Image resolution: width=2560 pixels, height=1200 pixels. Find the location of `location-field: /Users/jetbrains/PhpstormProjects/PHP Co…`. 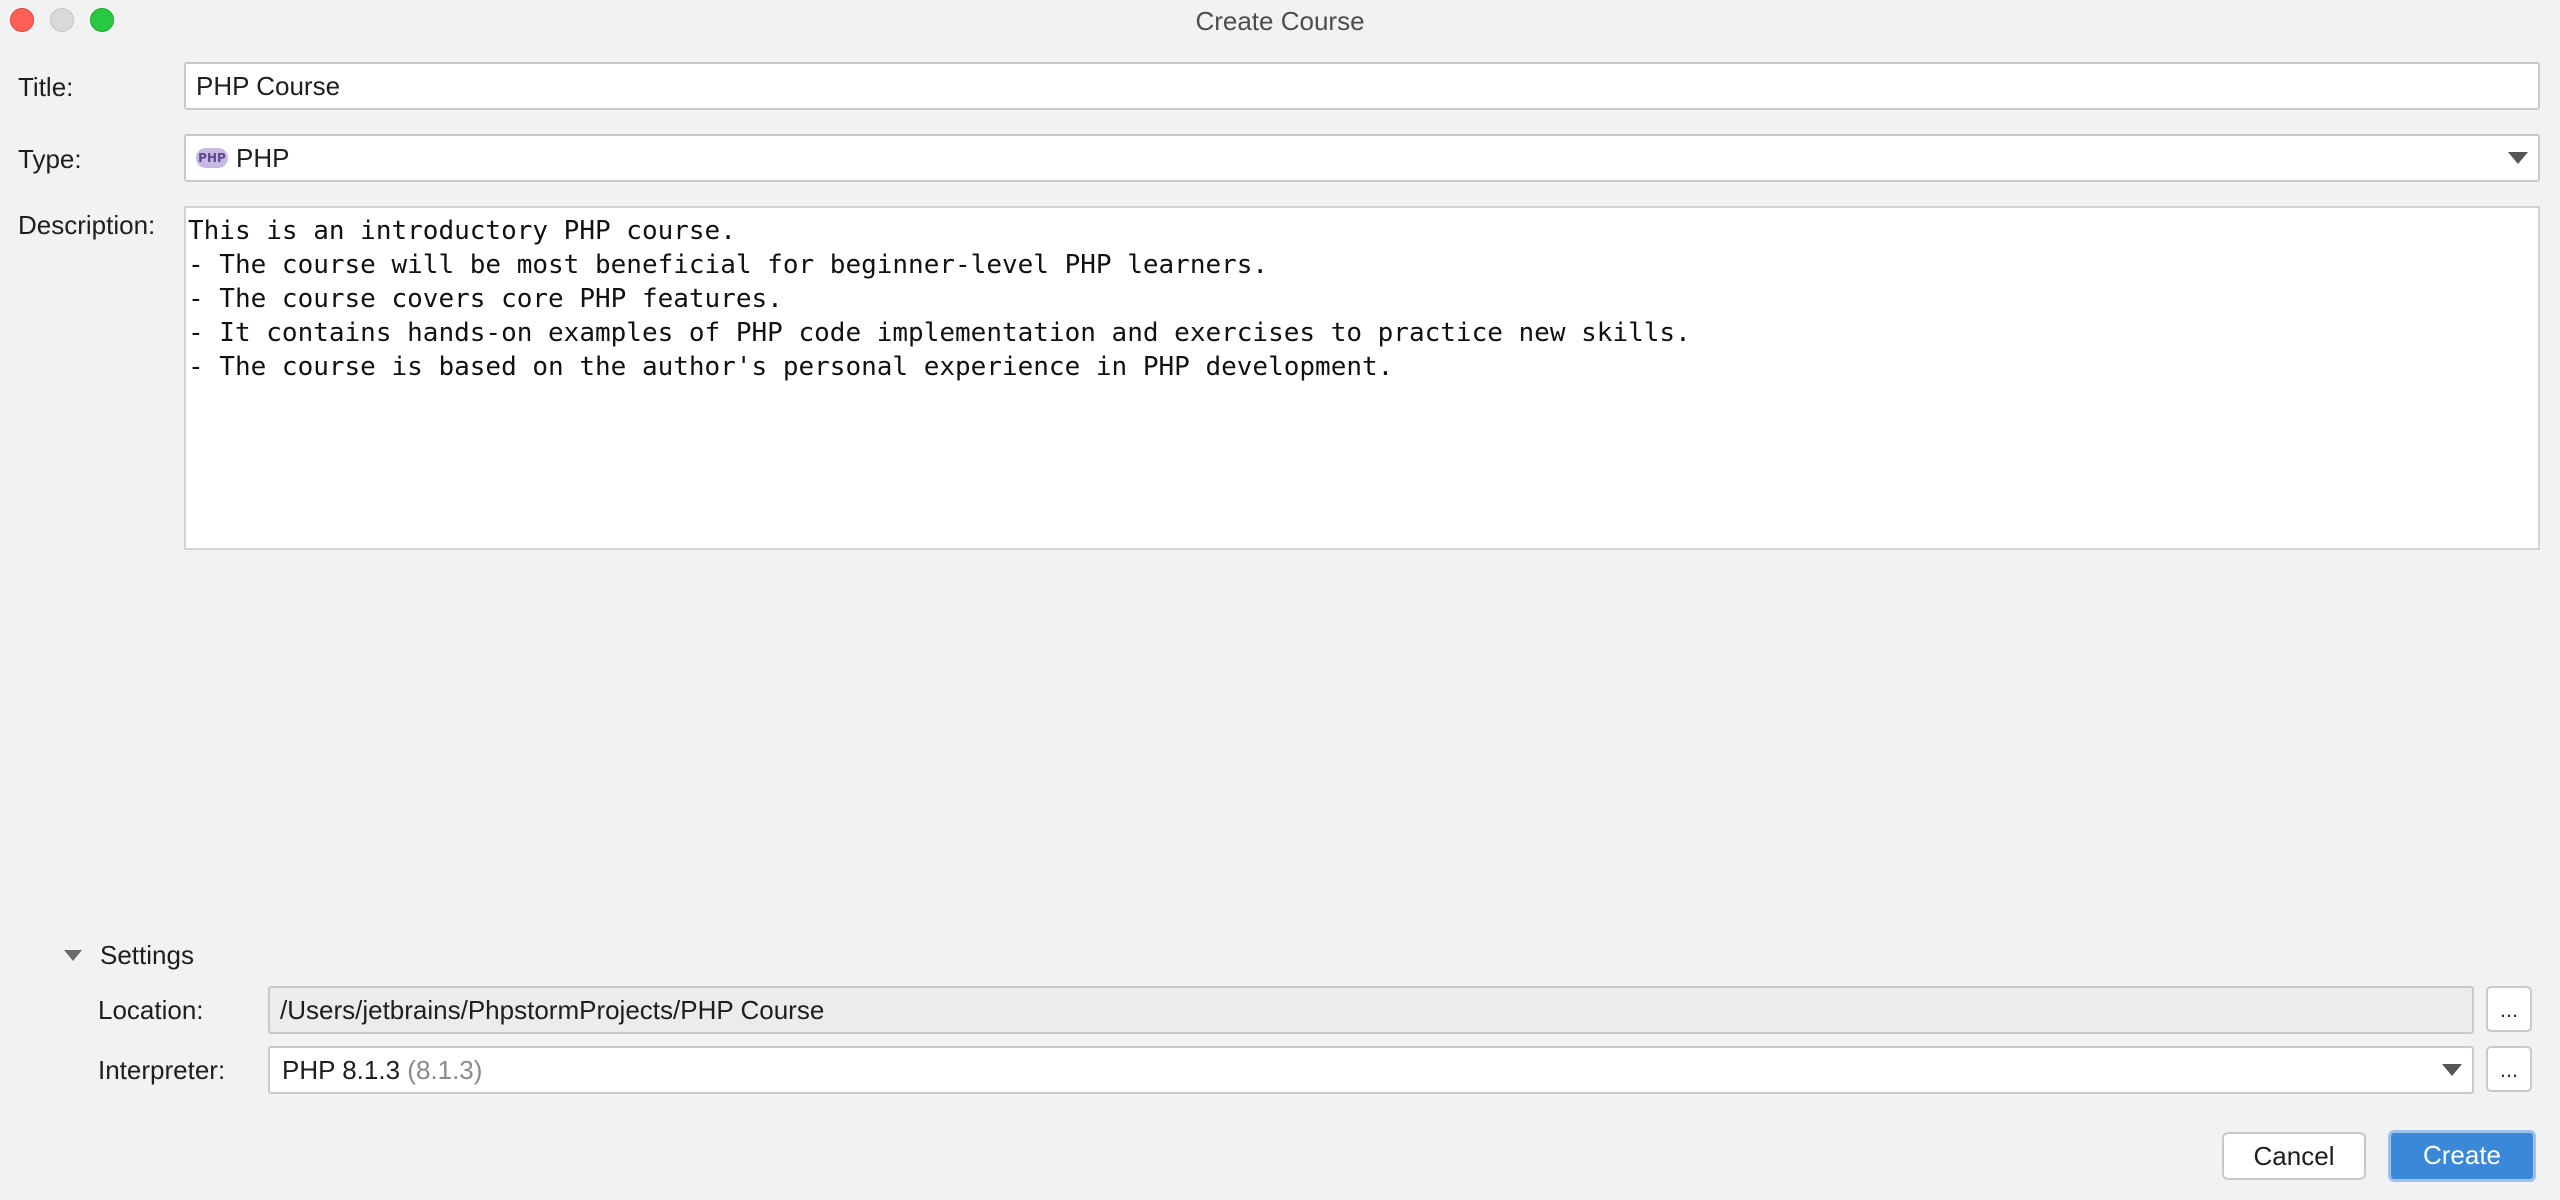

location-field: /Users/jetbrains/PhpstormProjects/PHP Co… is located at coordinates (1371, 1010).